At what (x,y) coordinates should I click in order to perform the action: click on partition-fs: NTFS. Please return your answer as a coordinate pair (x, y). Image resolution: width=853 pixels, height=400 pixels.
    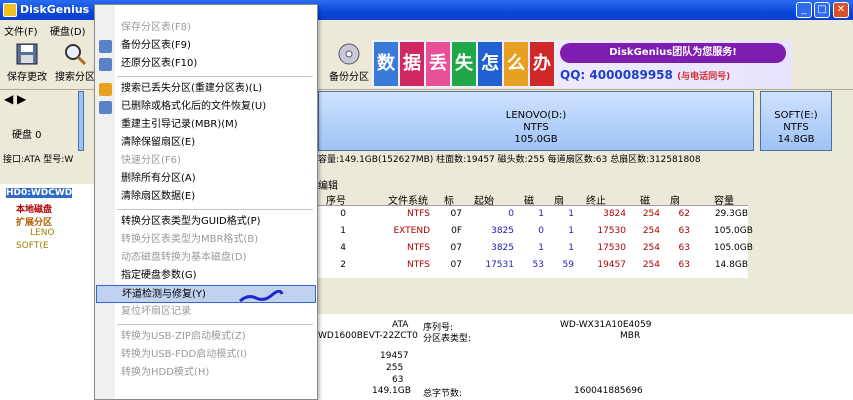
    Looking at the image, I should click on (536, 127).